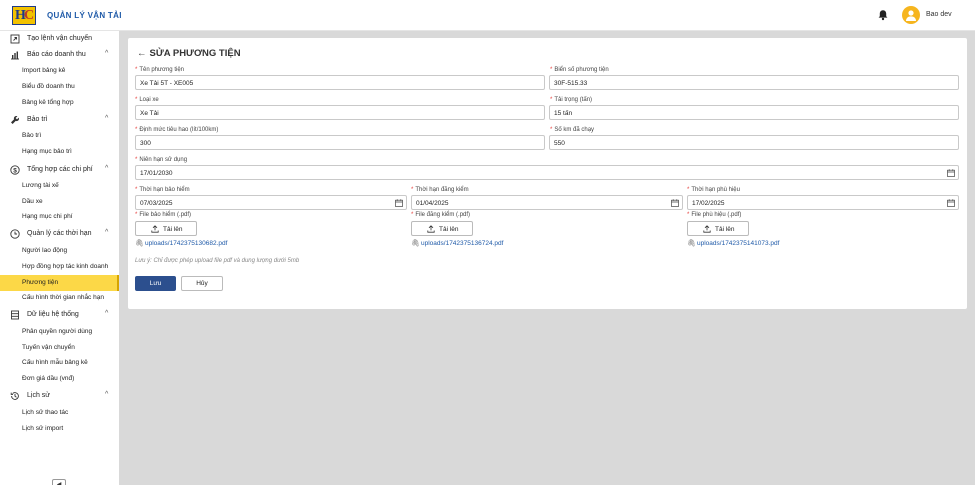 The image size is (975, 485). I want to click on page-title: ← SỬA PHƯƠNG TIỆN, so click(189, 53).